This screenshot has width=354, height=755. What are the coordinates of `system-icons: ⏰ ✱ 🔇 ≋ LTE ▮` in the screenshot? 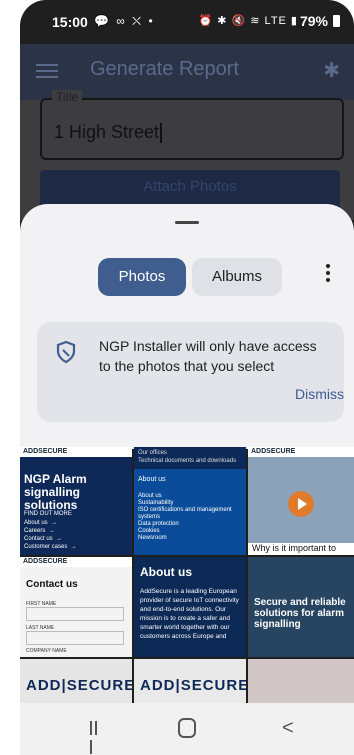 It's located at (248, 21).